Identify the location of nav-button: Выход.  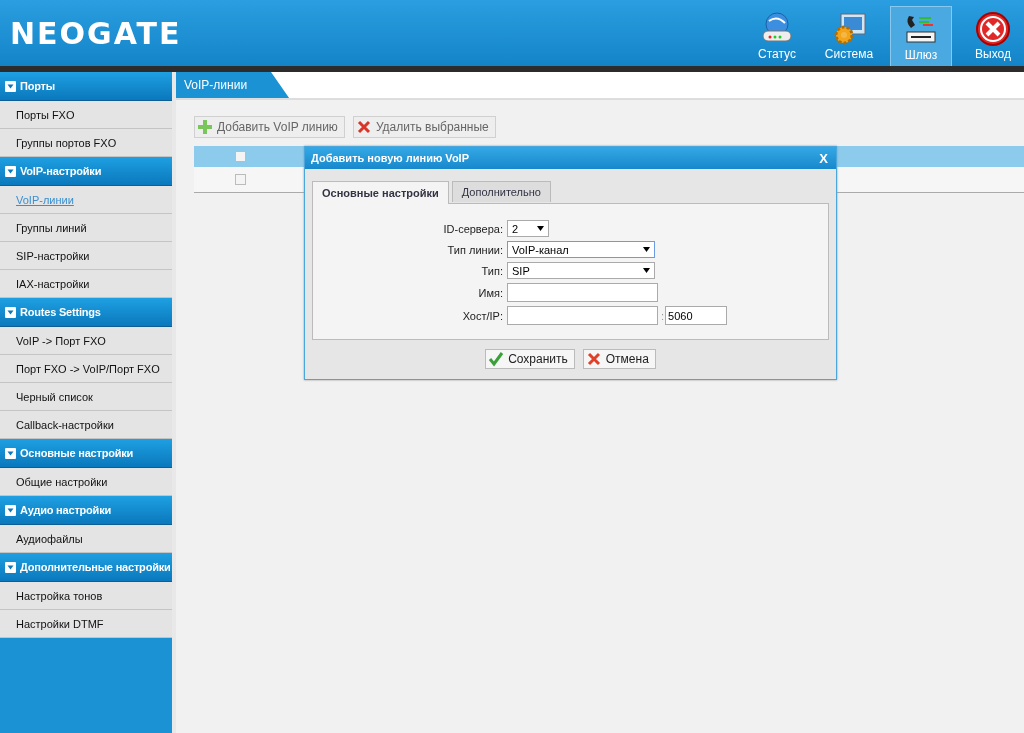
(993, 36).